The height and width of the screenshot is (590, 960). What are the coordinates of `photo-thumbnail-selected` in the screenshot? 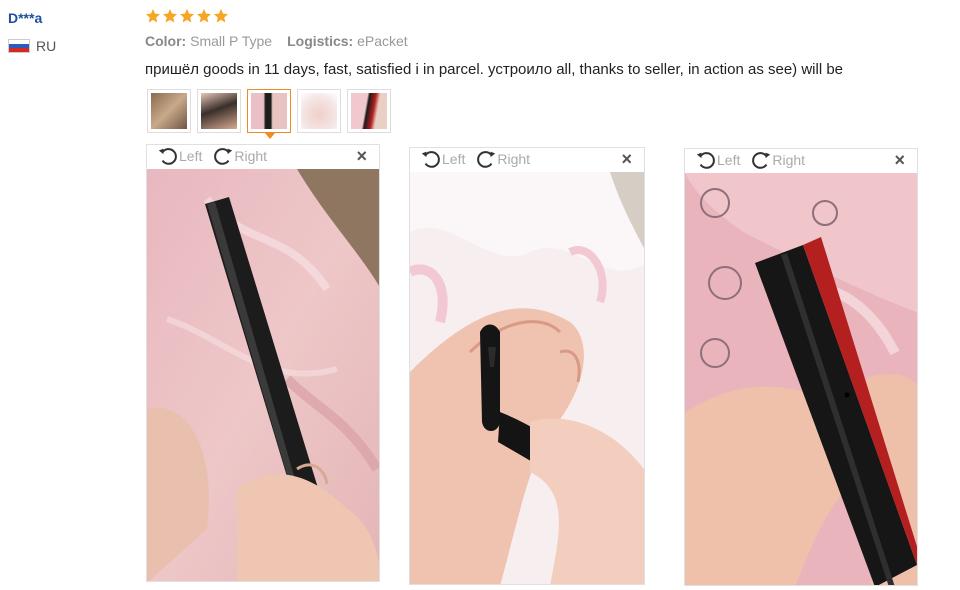 It's located at (269, 114).